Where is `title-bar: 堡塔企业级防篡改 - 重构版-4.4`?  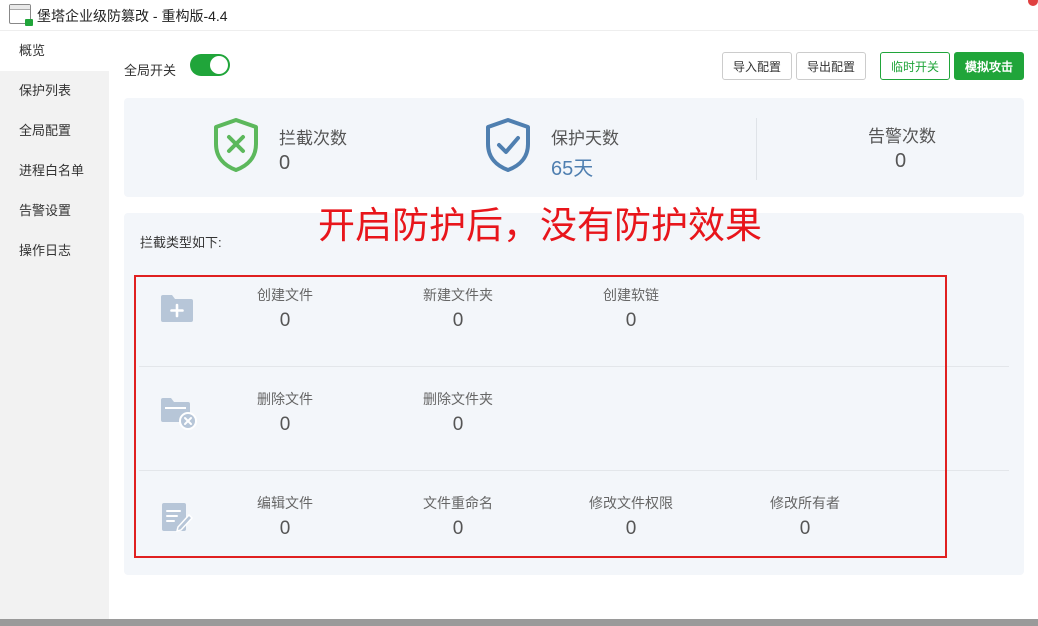
title-bar: 堡塔企业级防篡改 - 重构版-4.4 is located at coordinates (519, 15).